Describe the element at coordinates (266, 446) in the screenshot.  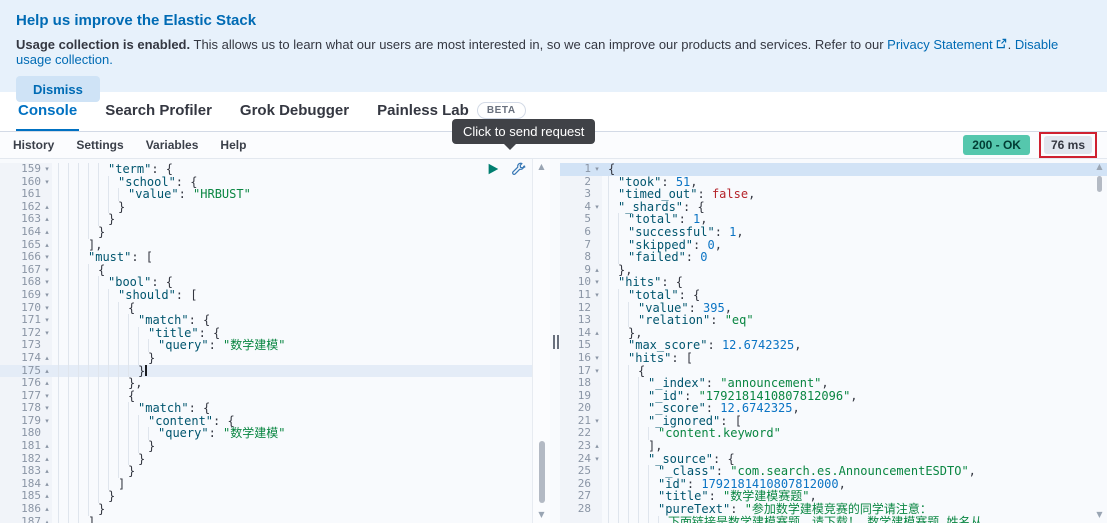
I see `code-line: 181 ▴}` at that location.